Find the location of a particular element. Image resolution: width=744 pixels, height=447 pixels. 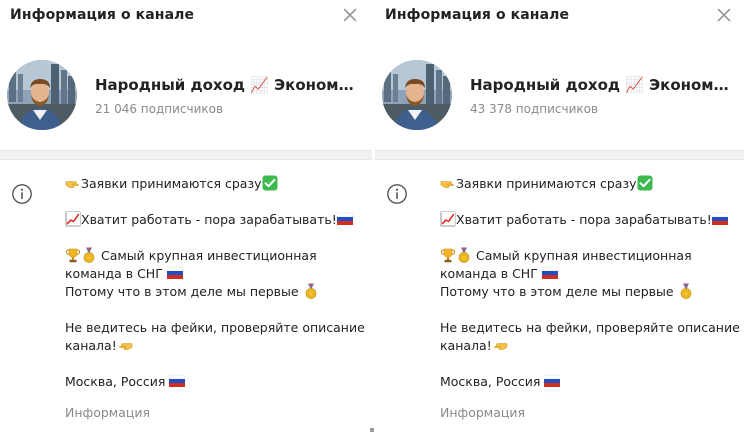

subscriber-count: 21 046 подписчиков is located at coordinates (159, 109).